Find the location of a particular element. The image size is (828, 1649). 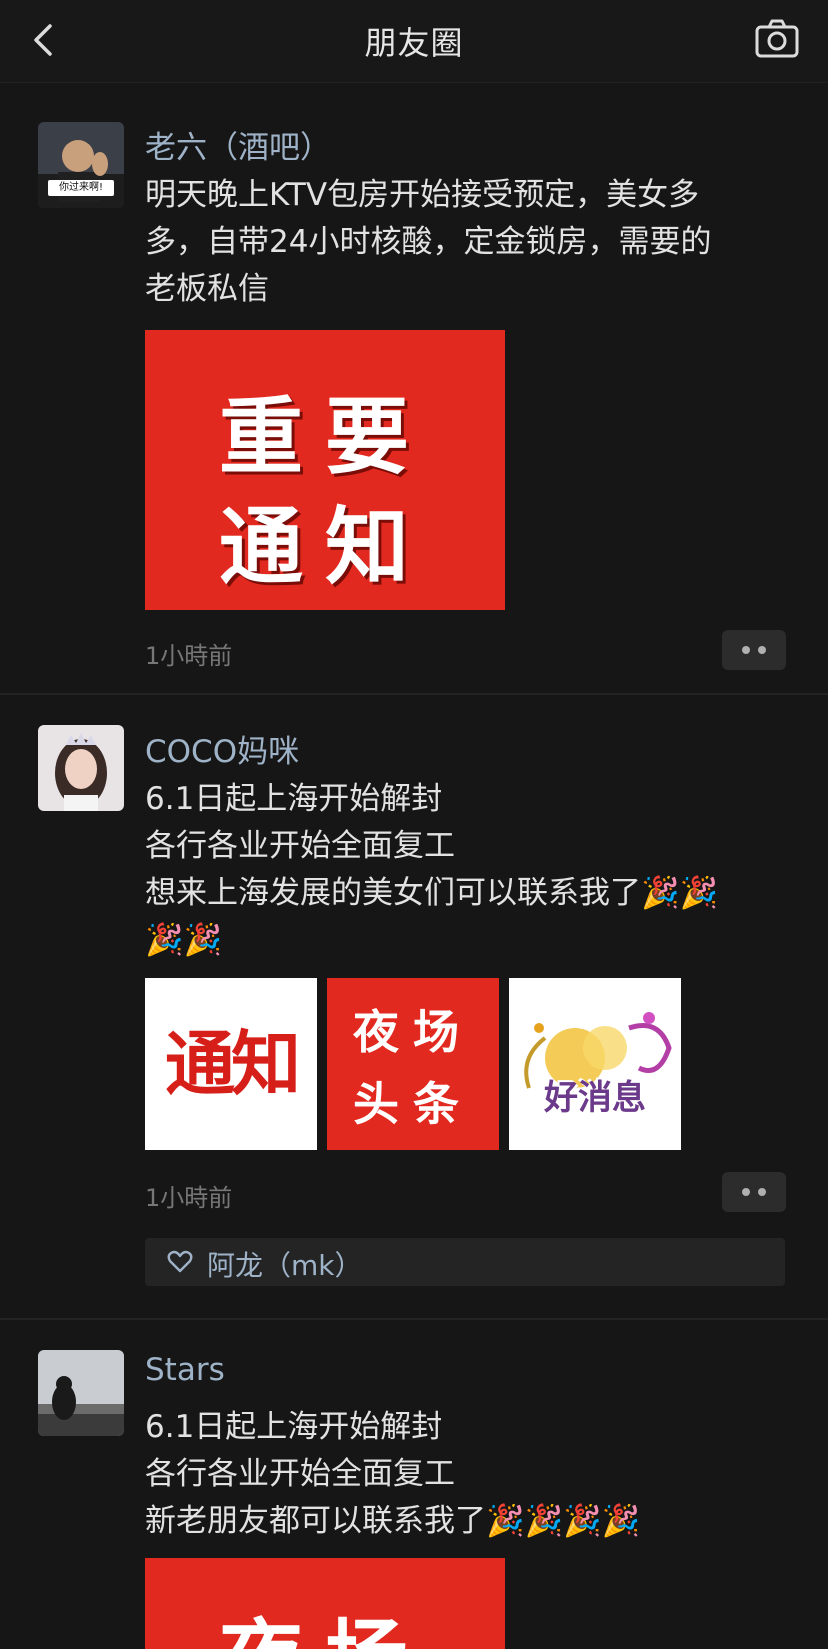

post-text-line: 多，自带24小时核酸，定金锁房，需要的 is located at coordinates (428, 242).